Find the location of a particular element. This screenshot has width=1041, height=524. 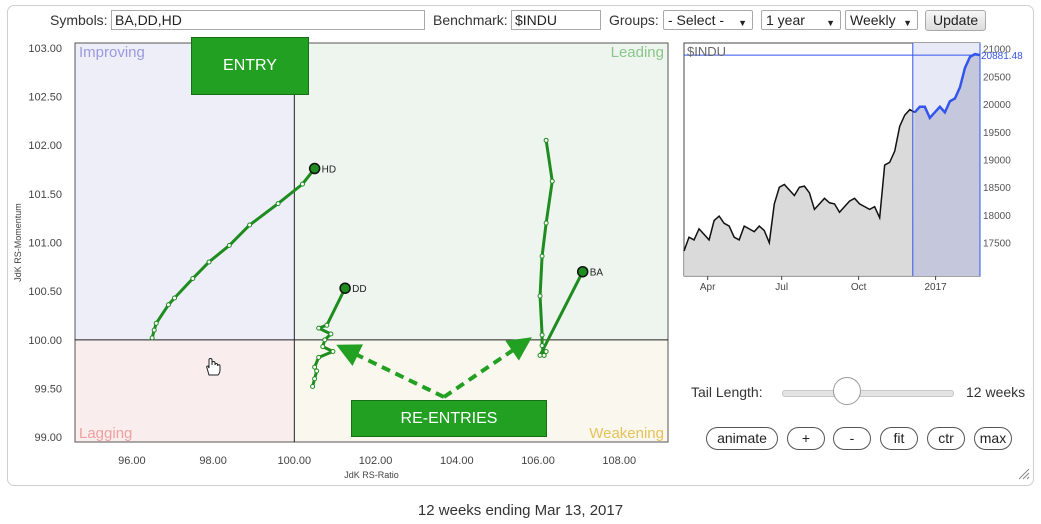

animate-button: animate is located at coordinates (742, 438).